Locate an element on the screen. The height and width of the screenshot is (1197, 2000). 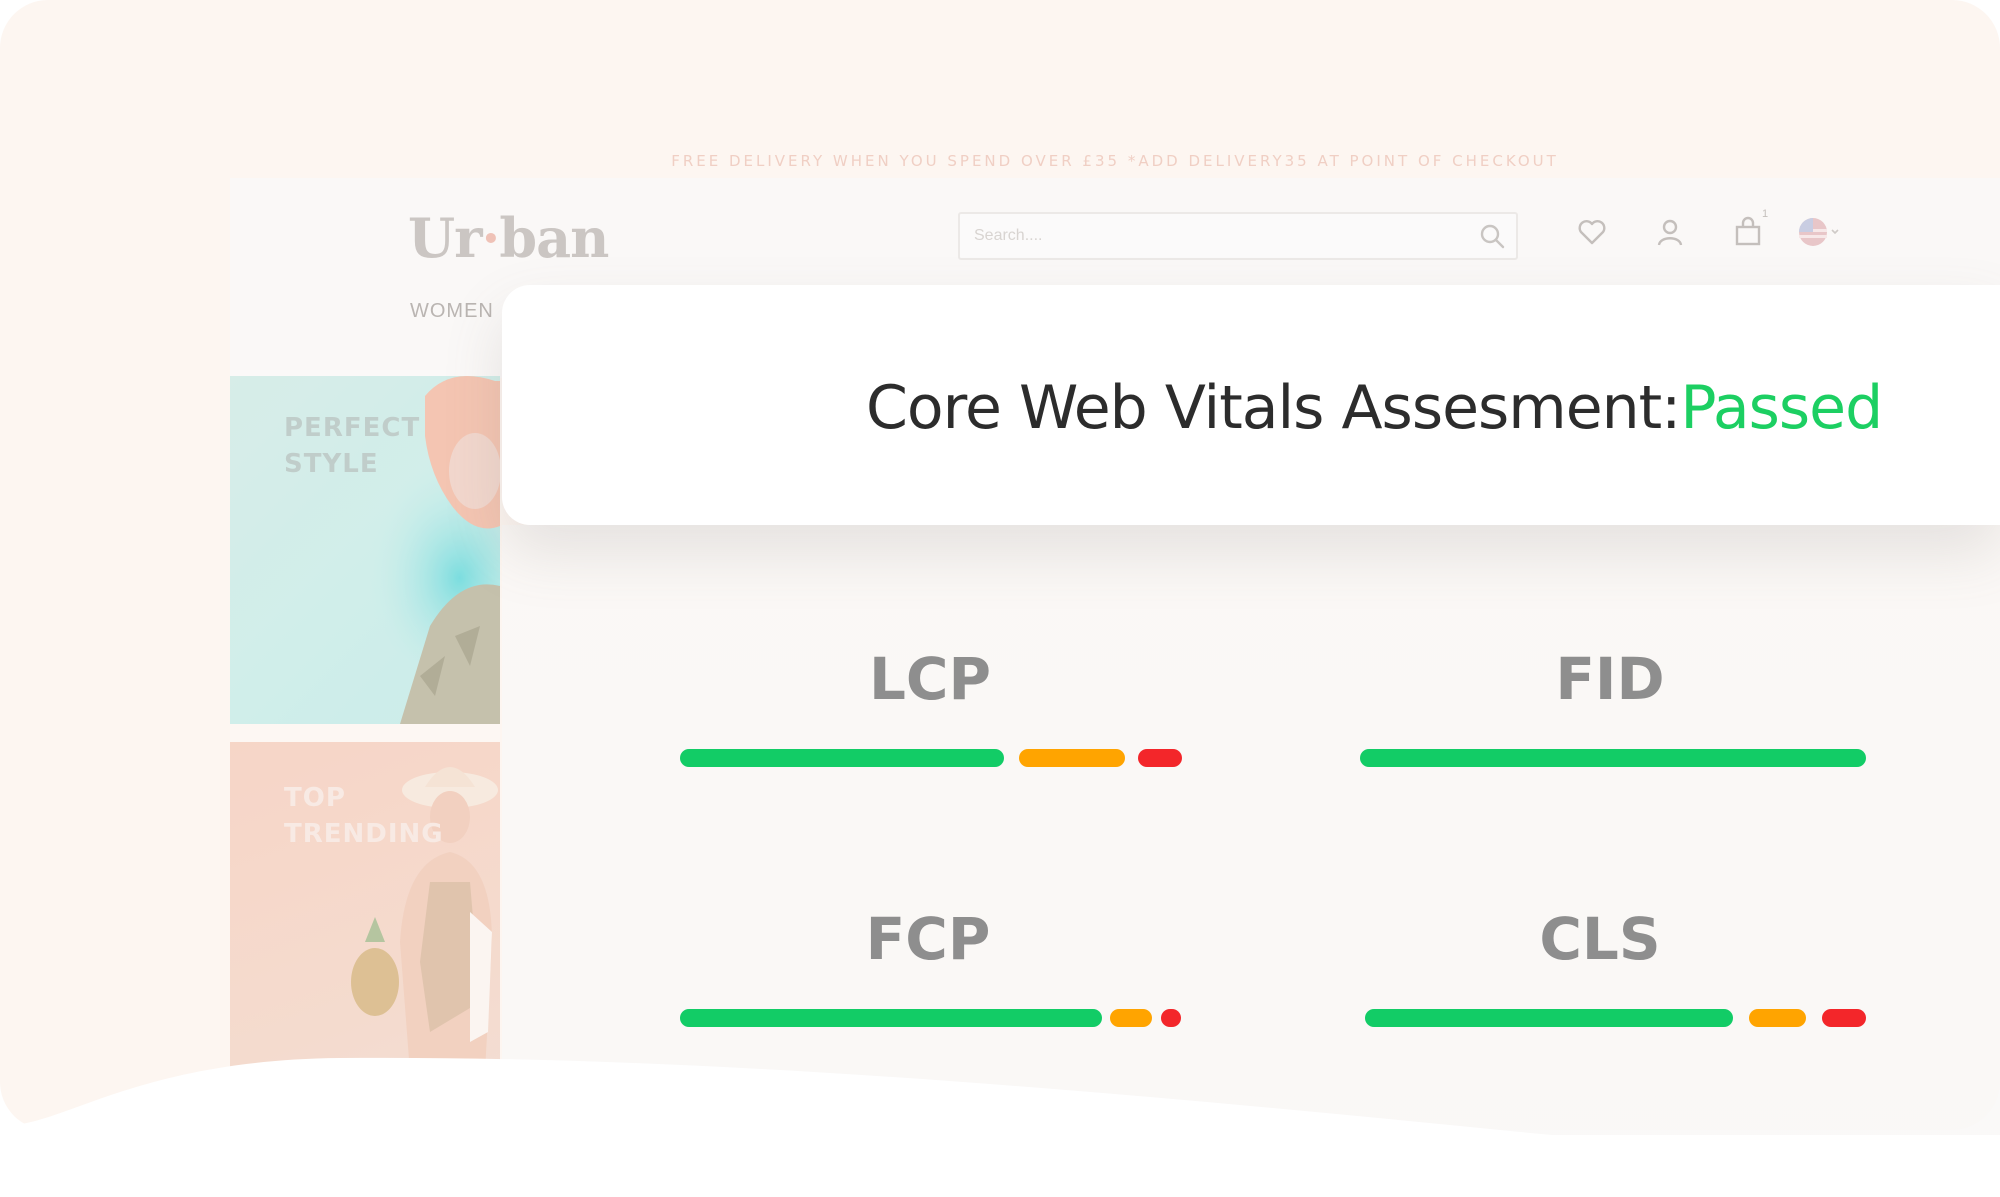
bottom-wave is located at coordinates (1000, 1127).